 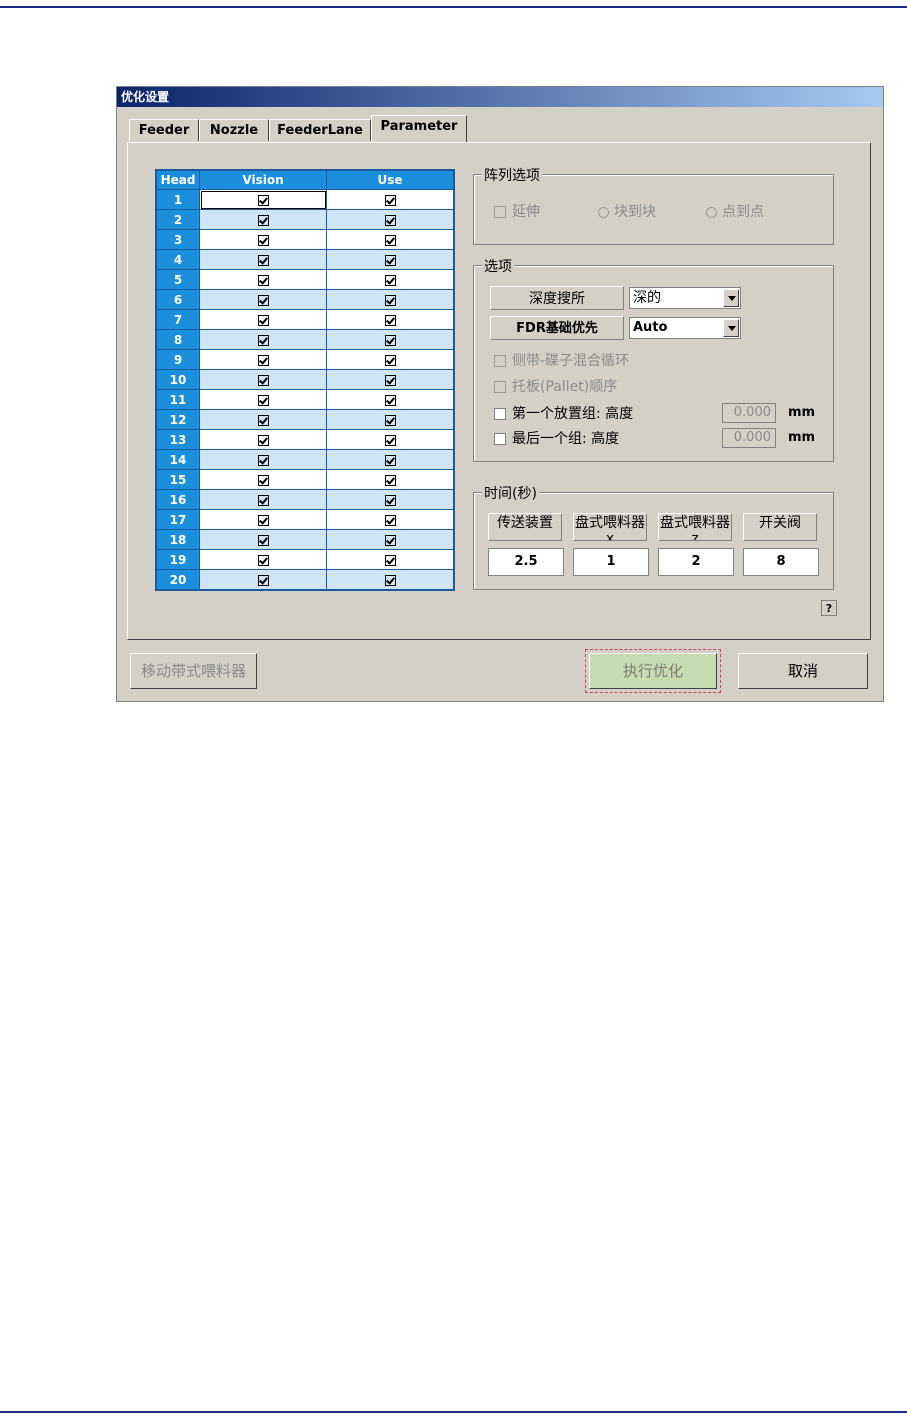 I want to click on tab-feederlane: FeederLane, so click(x=320, y=130).